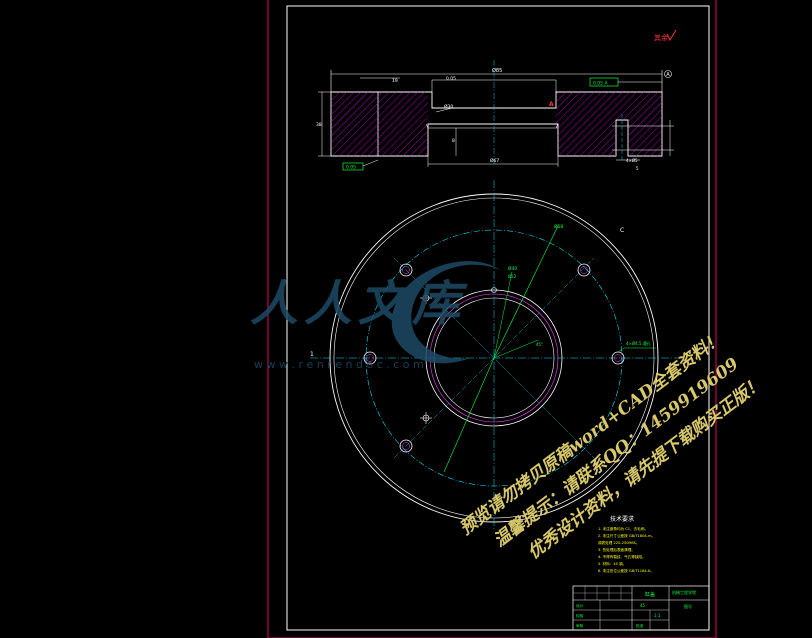 This screenshot has height=638, width=812. What do you see at coordinates (451, 79) in the screenshot?
I see `top-tolerance-label: 0.05` at bounding box center [451, 79].